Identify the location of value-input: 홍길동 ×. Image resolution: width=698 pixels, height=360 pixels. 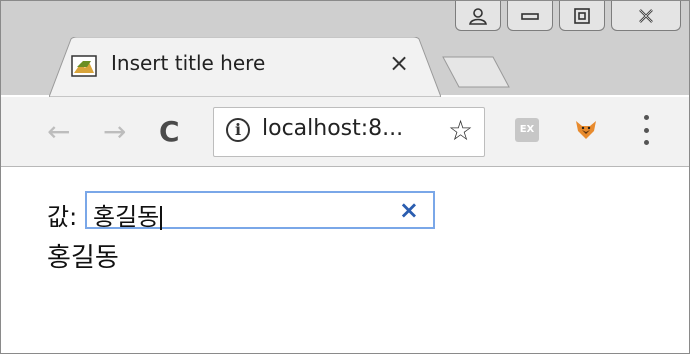
(260, 211).